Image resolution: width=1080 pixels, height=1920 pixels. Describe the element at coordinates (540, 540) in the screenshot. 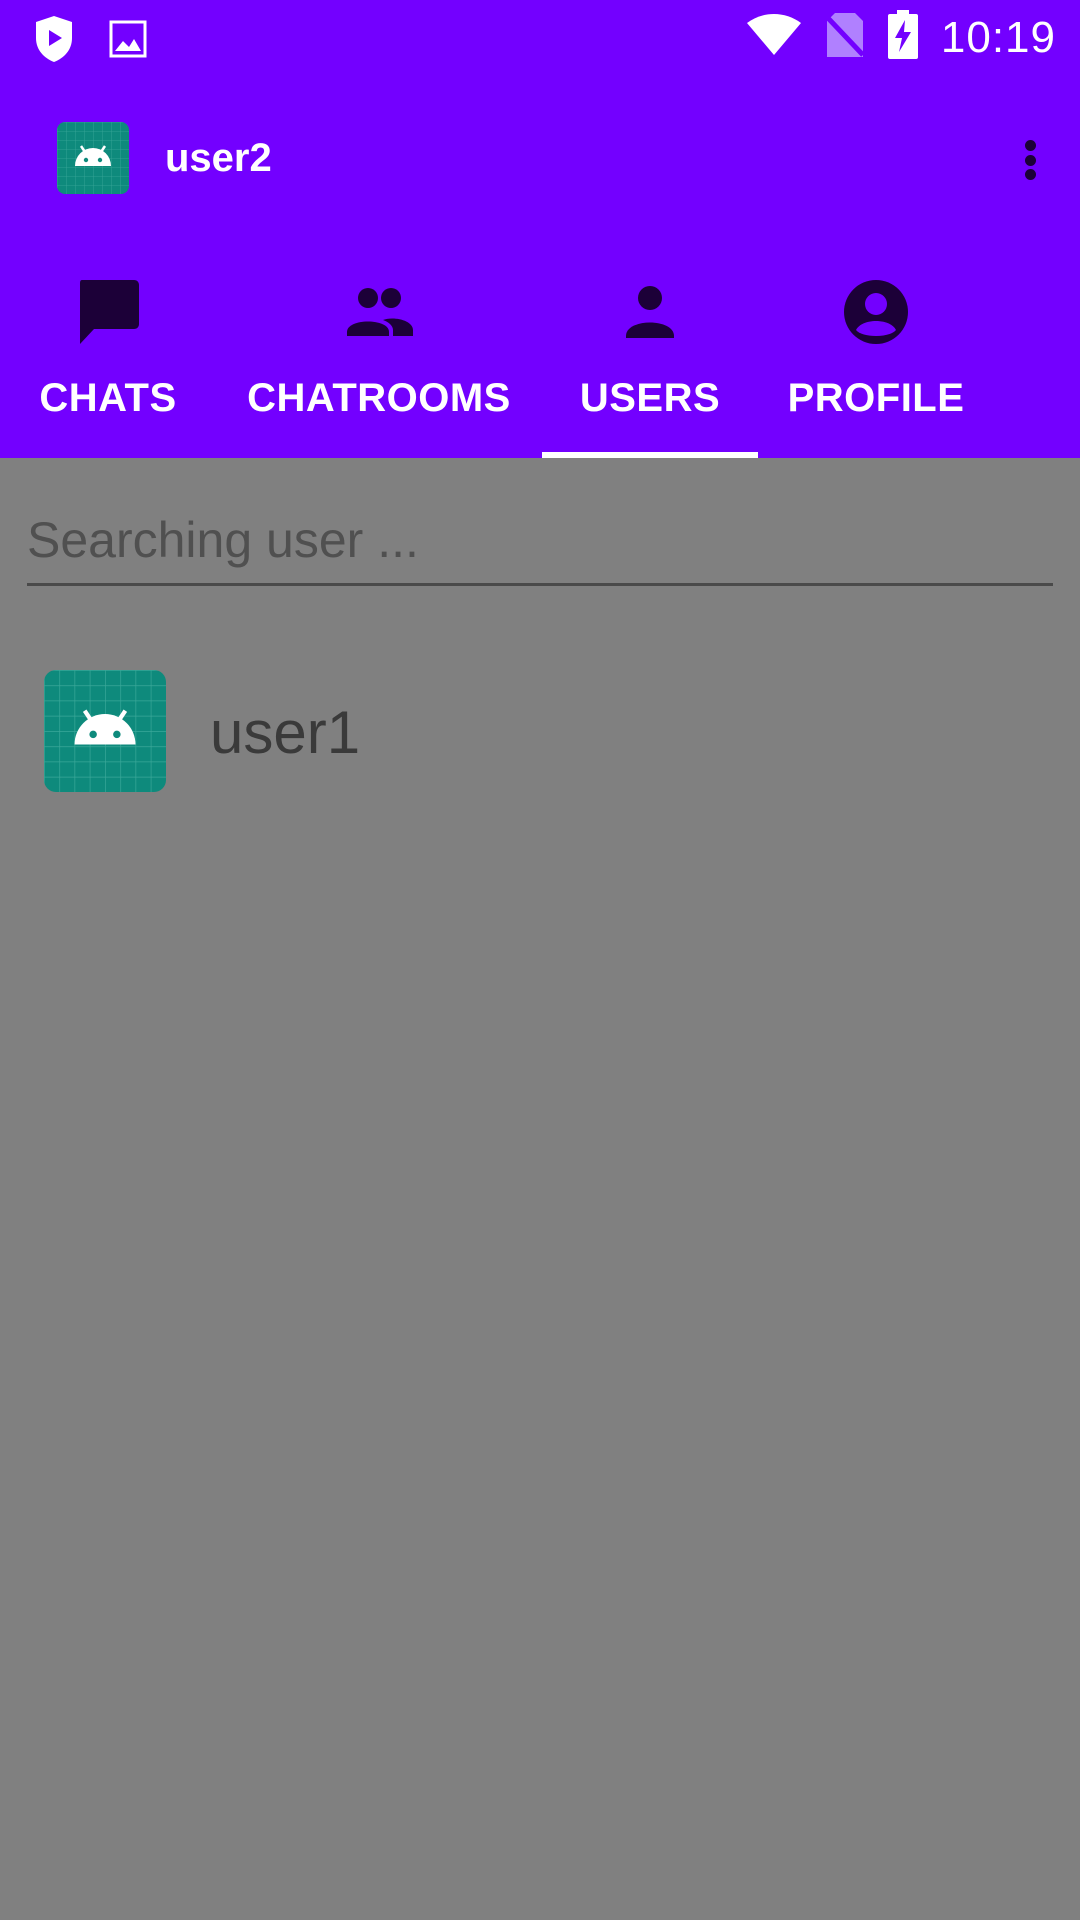

I see `search-input` at that location.